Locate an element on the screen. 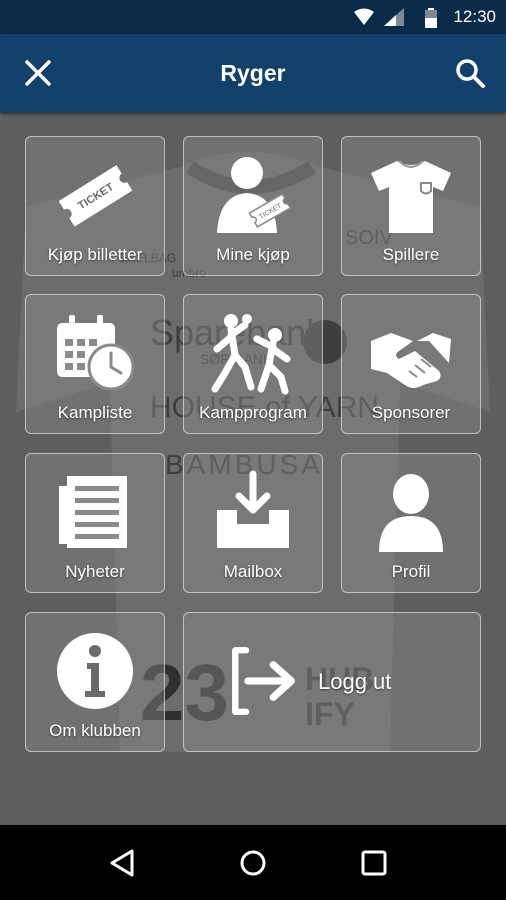 This screenshot has width=506, height=900. logout-icon is located at coordinates (263, 681).